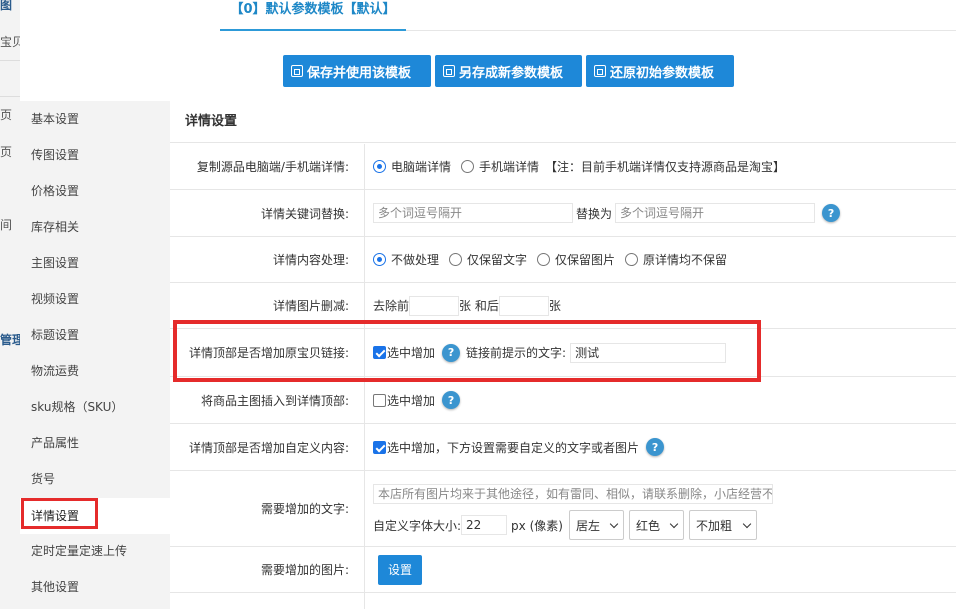  Describe the element at coordinates (359, 73) in the screenshot. I see `save-and-use-template-label: 保存并使用该模板` at that location.